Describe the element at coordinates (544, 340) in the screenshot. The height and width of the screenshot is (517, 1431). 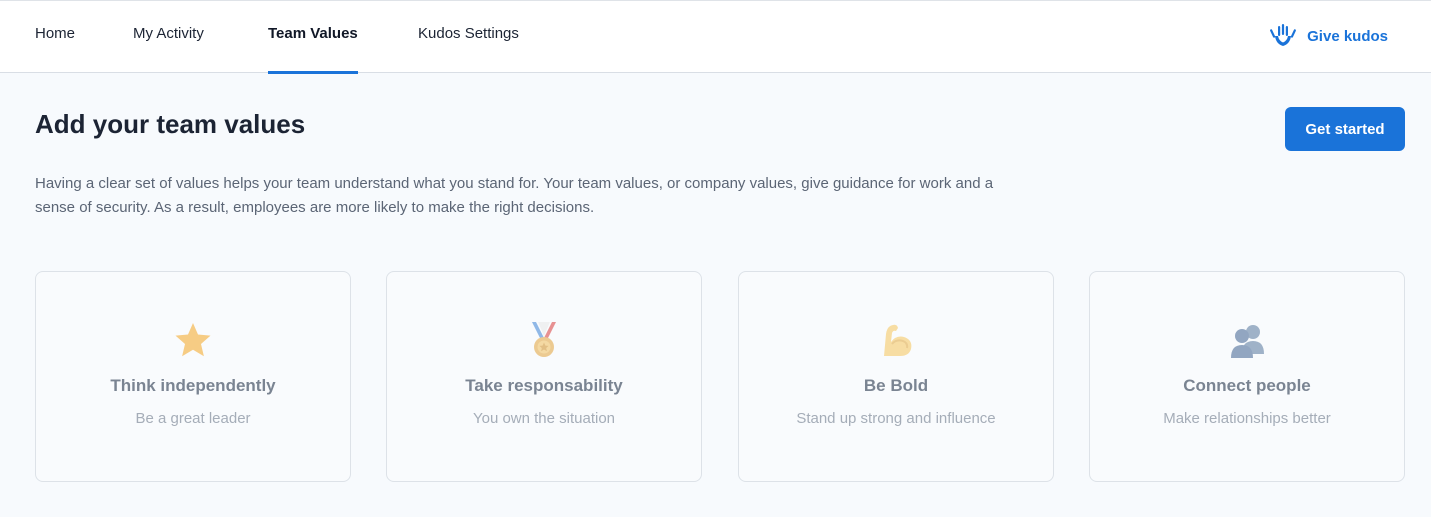
I see `medal-icon` at that location.